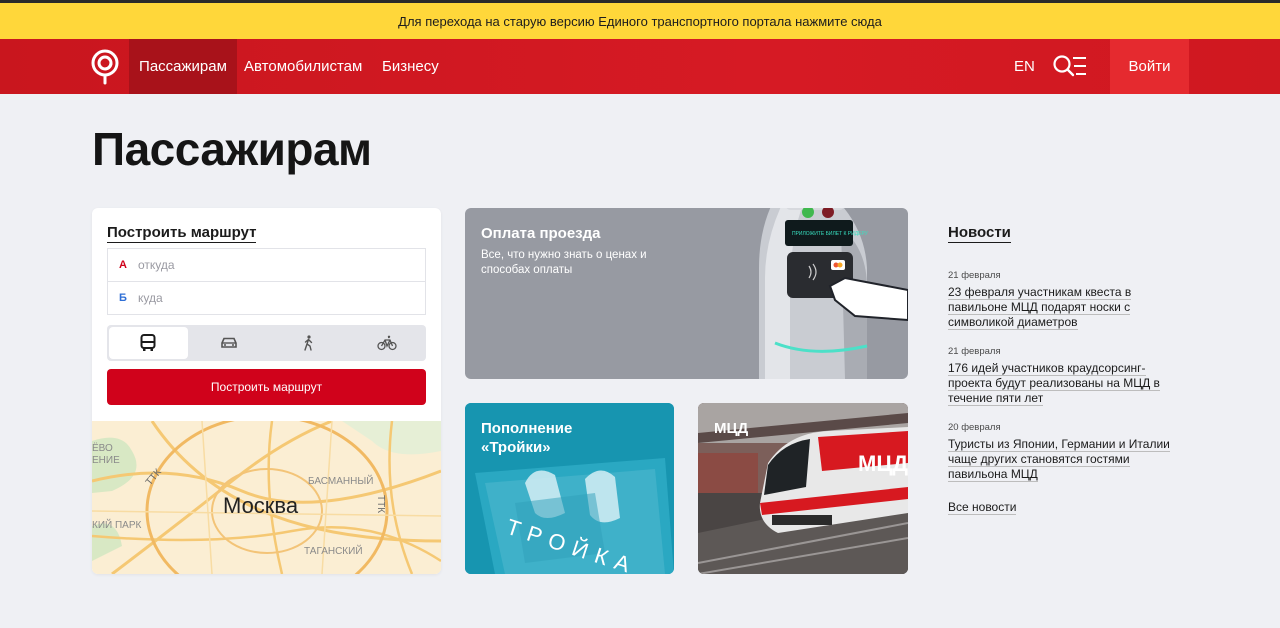 This screenshot has width=1280, height=628. What do you see at coordinates (833, 293) in the screenshot?
I see `turnstile-illustration: ПРИЛОЖИТЕ БИЛЕТ К РИДЕРУ` at bounding box center [833, 293].